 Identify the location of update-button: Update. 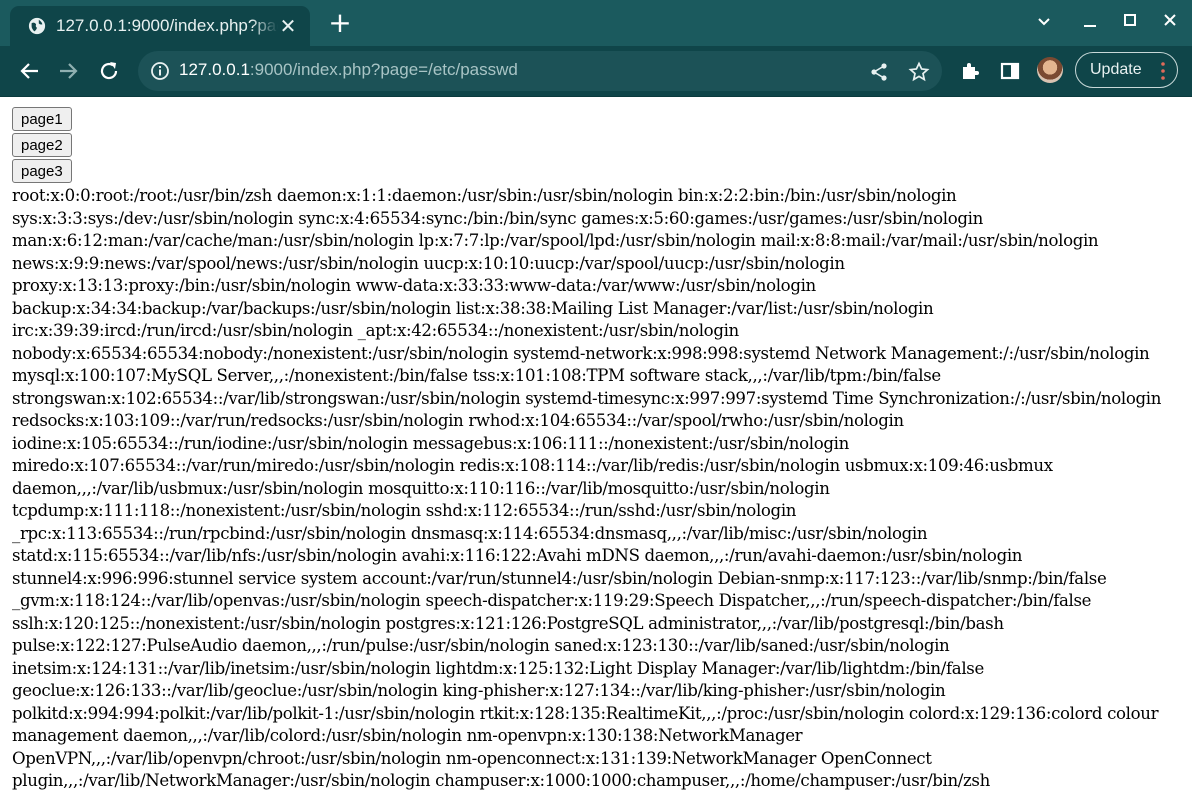
(1126, 70).